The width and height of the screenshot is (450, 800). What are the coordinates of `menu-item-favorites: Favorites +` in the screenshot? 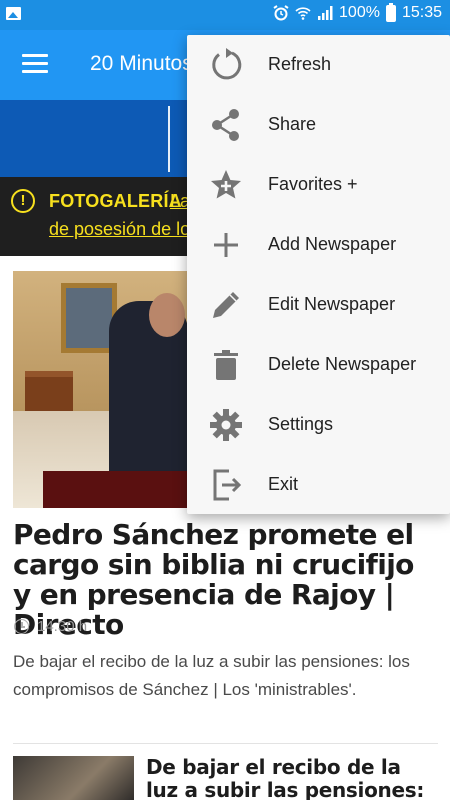 It's located at (318, 185).